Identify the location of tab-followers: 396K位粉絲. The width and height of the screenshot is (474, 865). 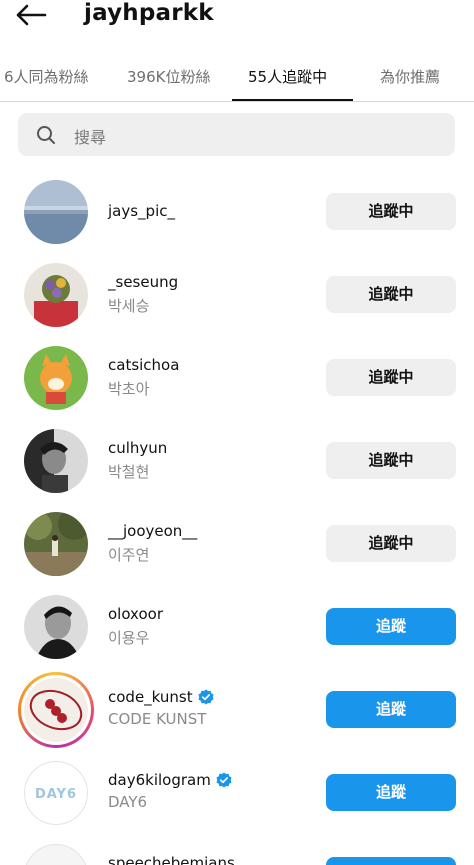
(168, 76).